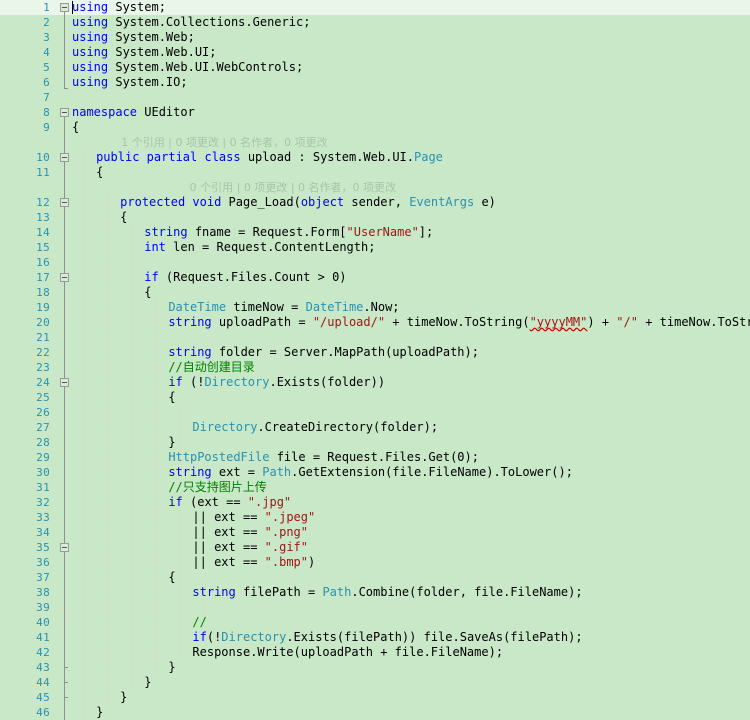 This screenshot has height=720, width=750. What do you see at coordinates (262, 322) in the screenshot?
I see `code-token-pln: uploadPath =` at bounding box center [262, 322].